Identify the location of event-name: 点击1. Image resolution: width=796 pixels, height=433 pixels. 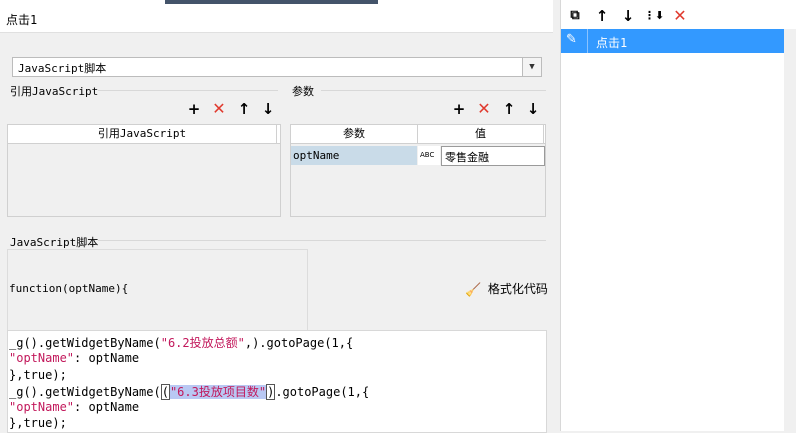
(612, 43).